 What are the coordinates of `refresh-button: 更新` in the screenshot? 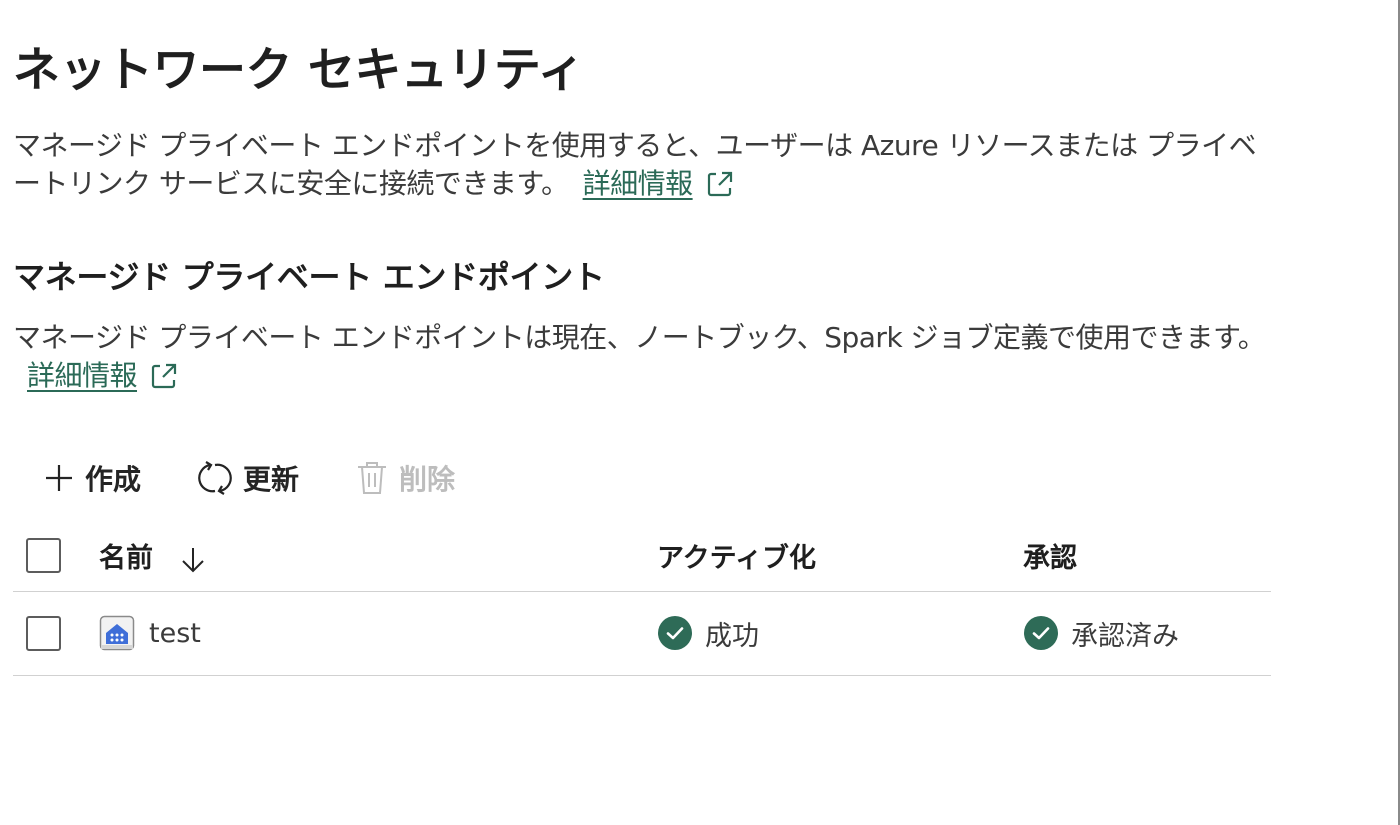 It's located at (248, 478).